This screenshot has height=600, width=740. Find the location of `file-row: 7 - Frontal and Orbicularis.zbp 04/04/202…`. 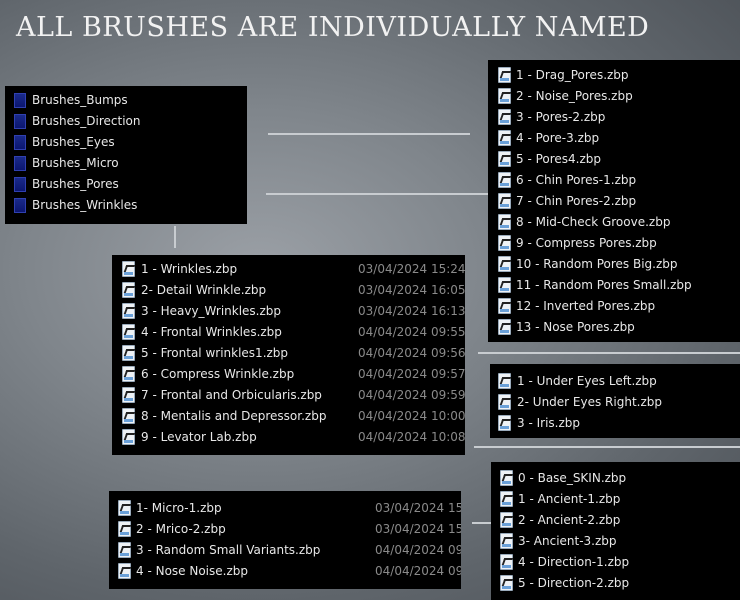

file-row: 7 - Frontal and Orbicularis.zbp 04/04/202… is located at coordinates (289, 395).